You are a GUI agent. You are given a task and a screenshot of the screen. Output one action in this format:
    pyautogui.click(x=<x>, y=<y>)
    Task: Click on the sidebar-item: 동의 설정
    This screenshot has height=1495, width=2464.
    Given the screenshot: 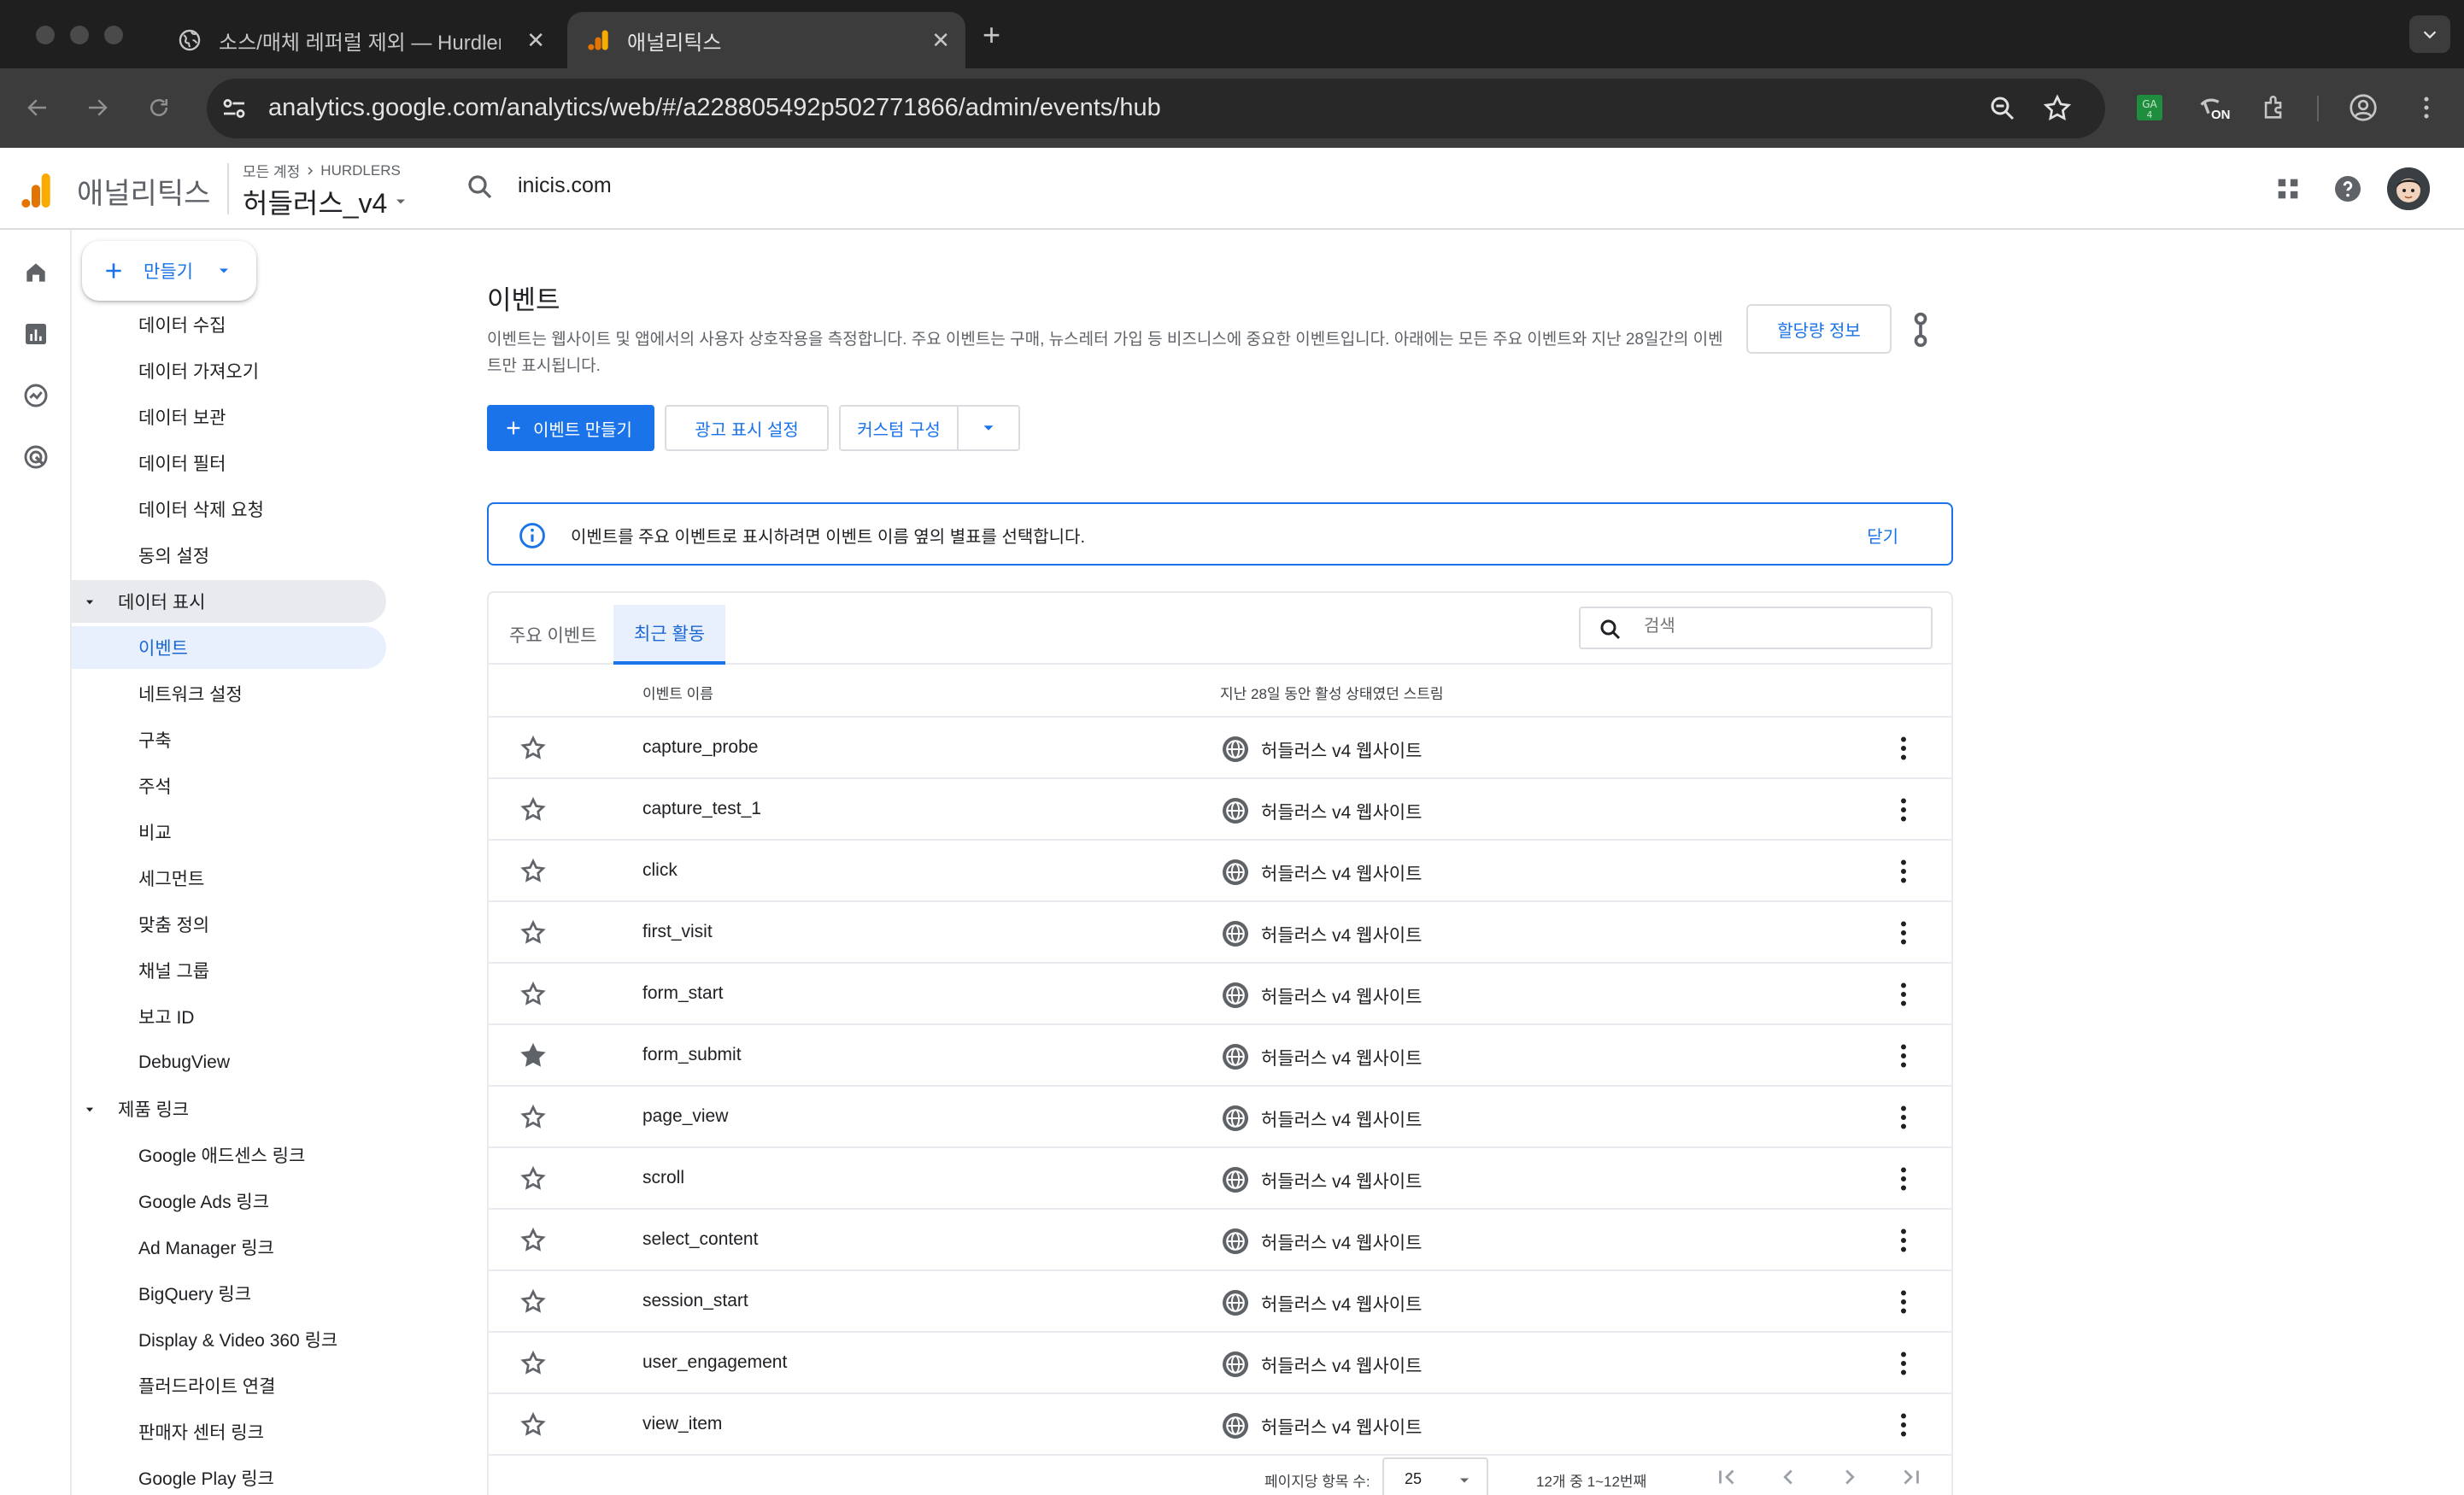 What is the action you would take?
    pyautogui.click(x=230, y=555)
    